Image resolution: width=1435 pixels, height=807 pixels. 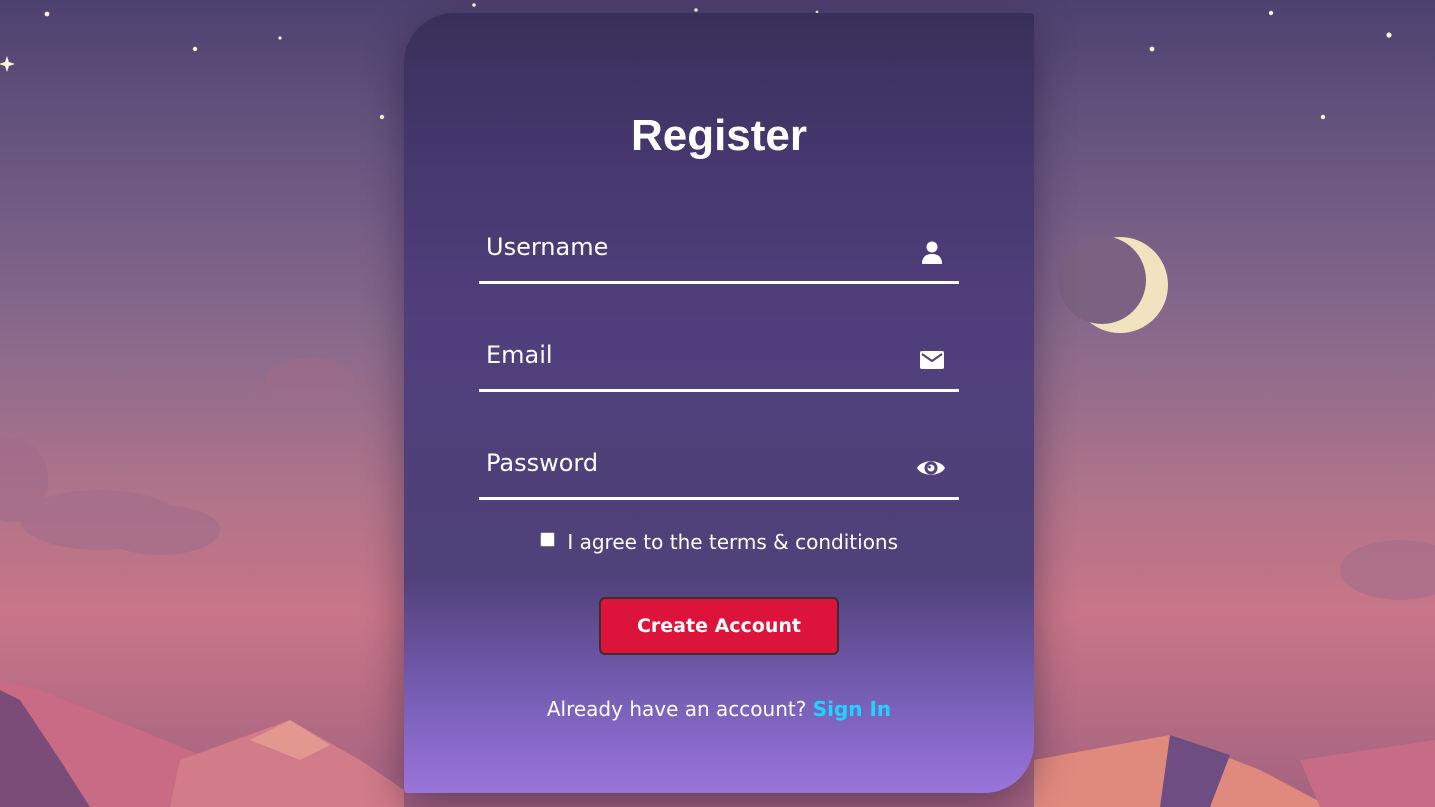 What do you see at coordinates (932, 360) in the screenshot?
I see `envelope-icon` at bounding box center [932, 360].